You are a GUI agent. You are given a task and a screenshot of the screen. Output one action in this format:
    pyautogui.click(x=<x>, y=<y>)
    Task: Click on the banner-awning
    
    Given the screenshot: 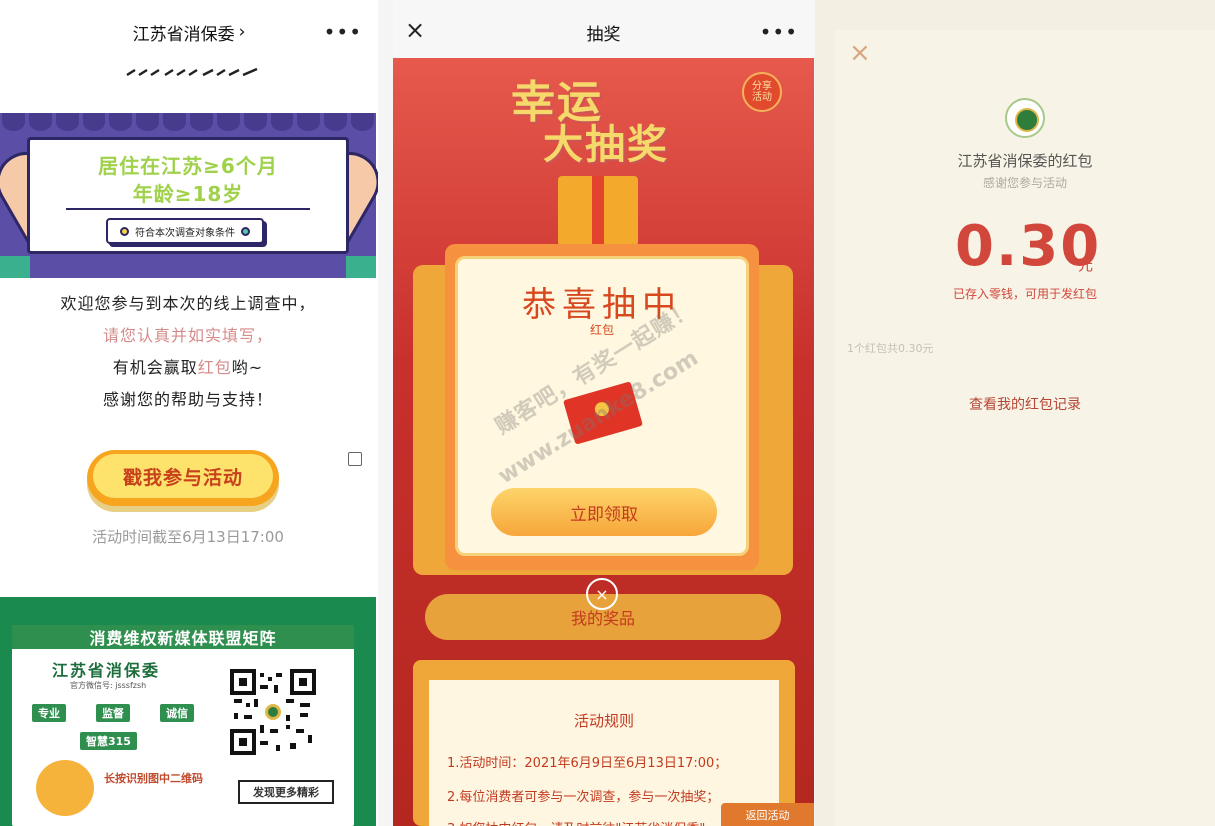 What is the action you would take?
    pyautogui.click(x=188, y=122)
    